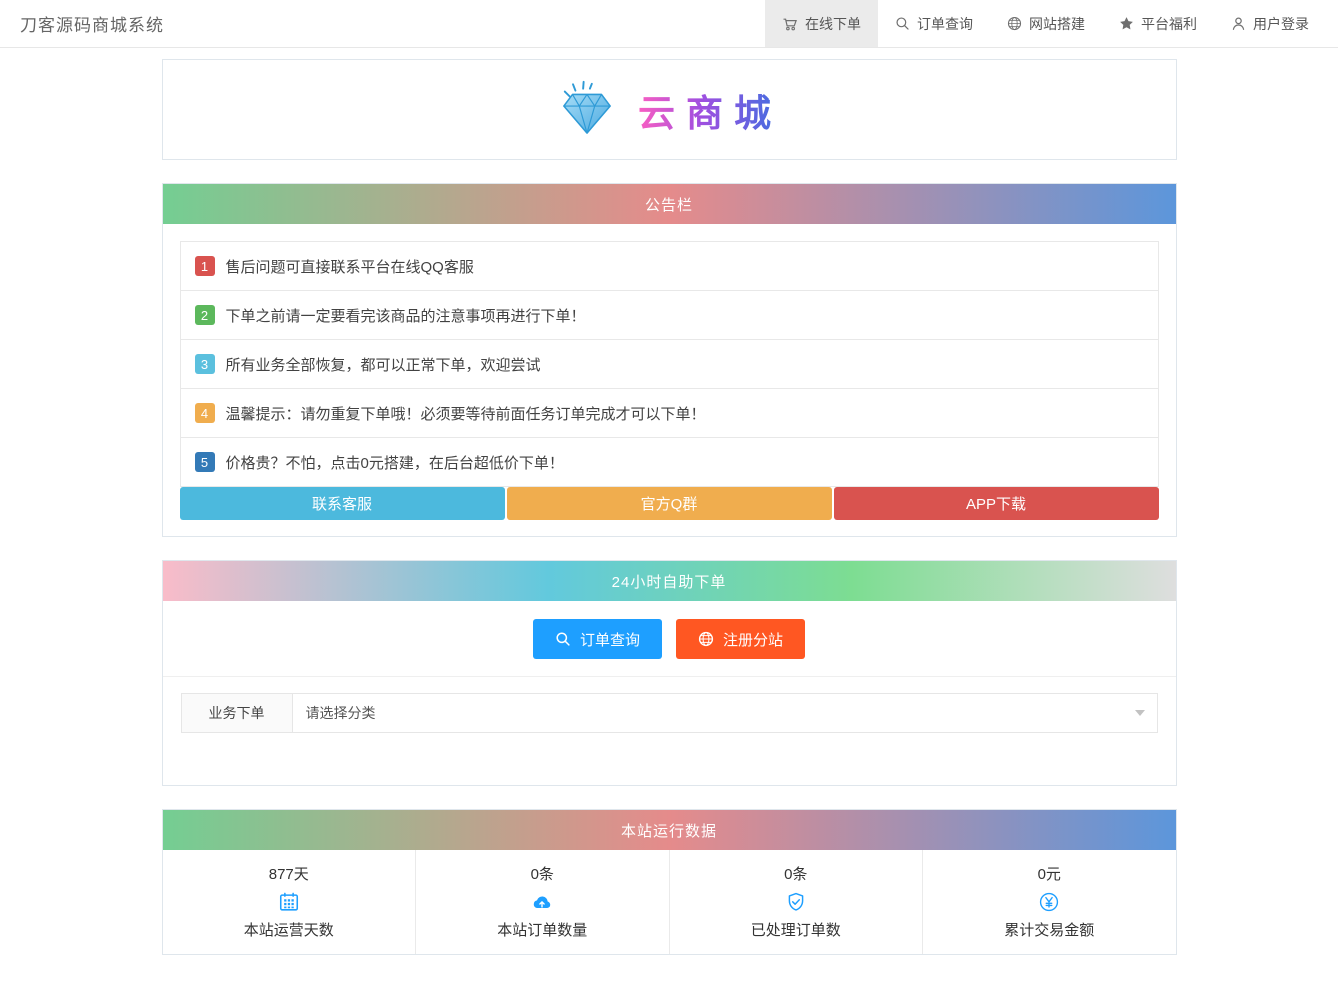  I want to click on divider, so click(669, 676).